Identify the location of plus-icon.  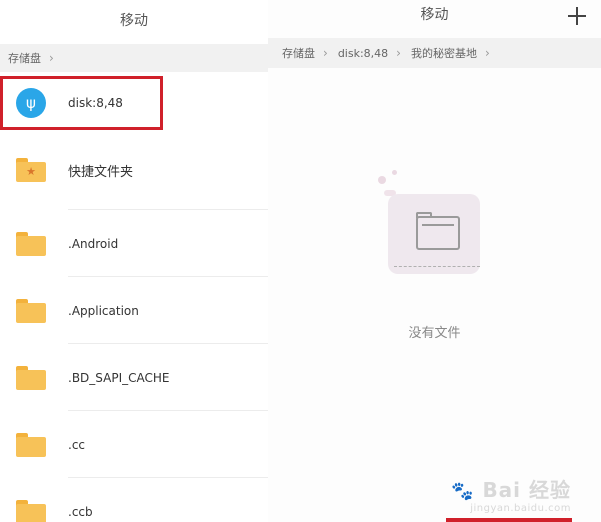
(577, 16).